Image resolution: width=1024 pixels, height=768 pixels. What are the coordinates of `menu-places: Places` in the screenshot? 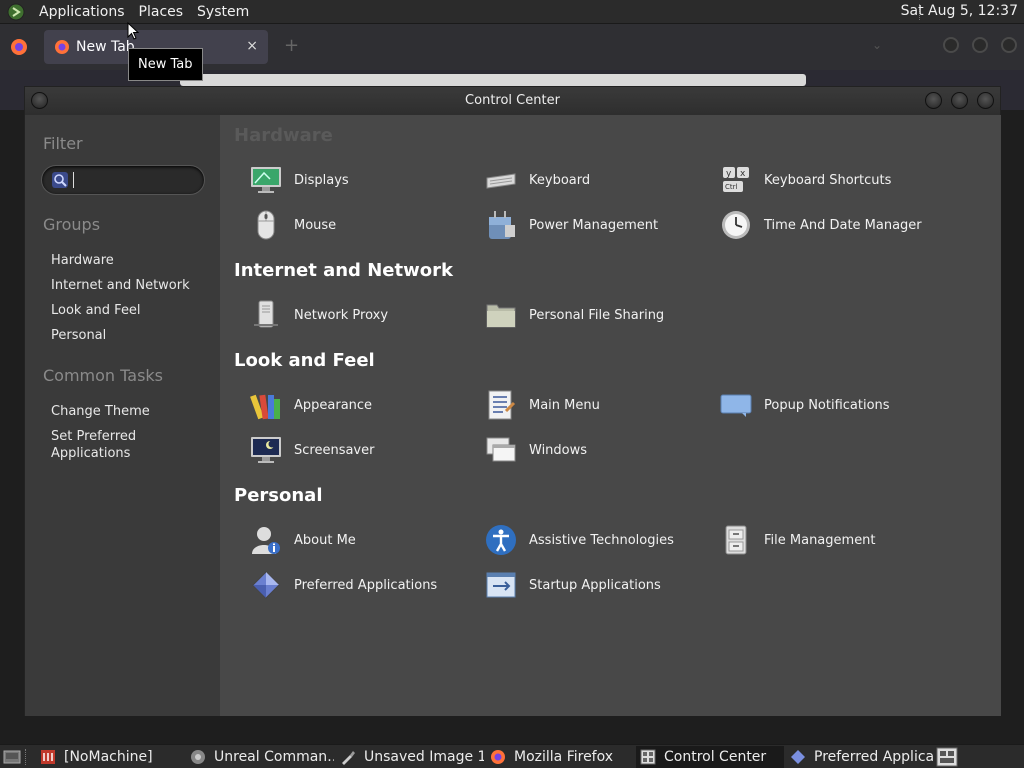 It's located at (161, 12).